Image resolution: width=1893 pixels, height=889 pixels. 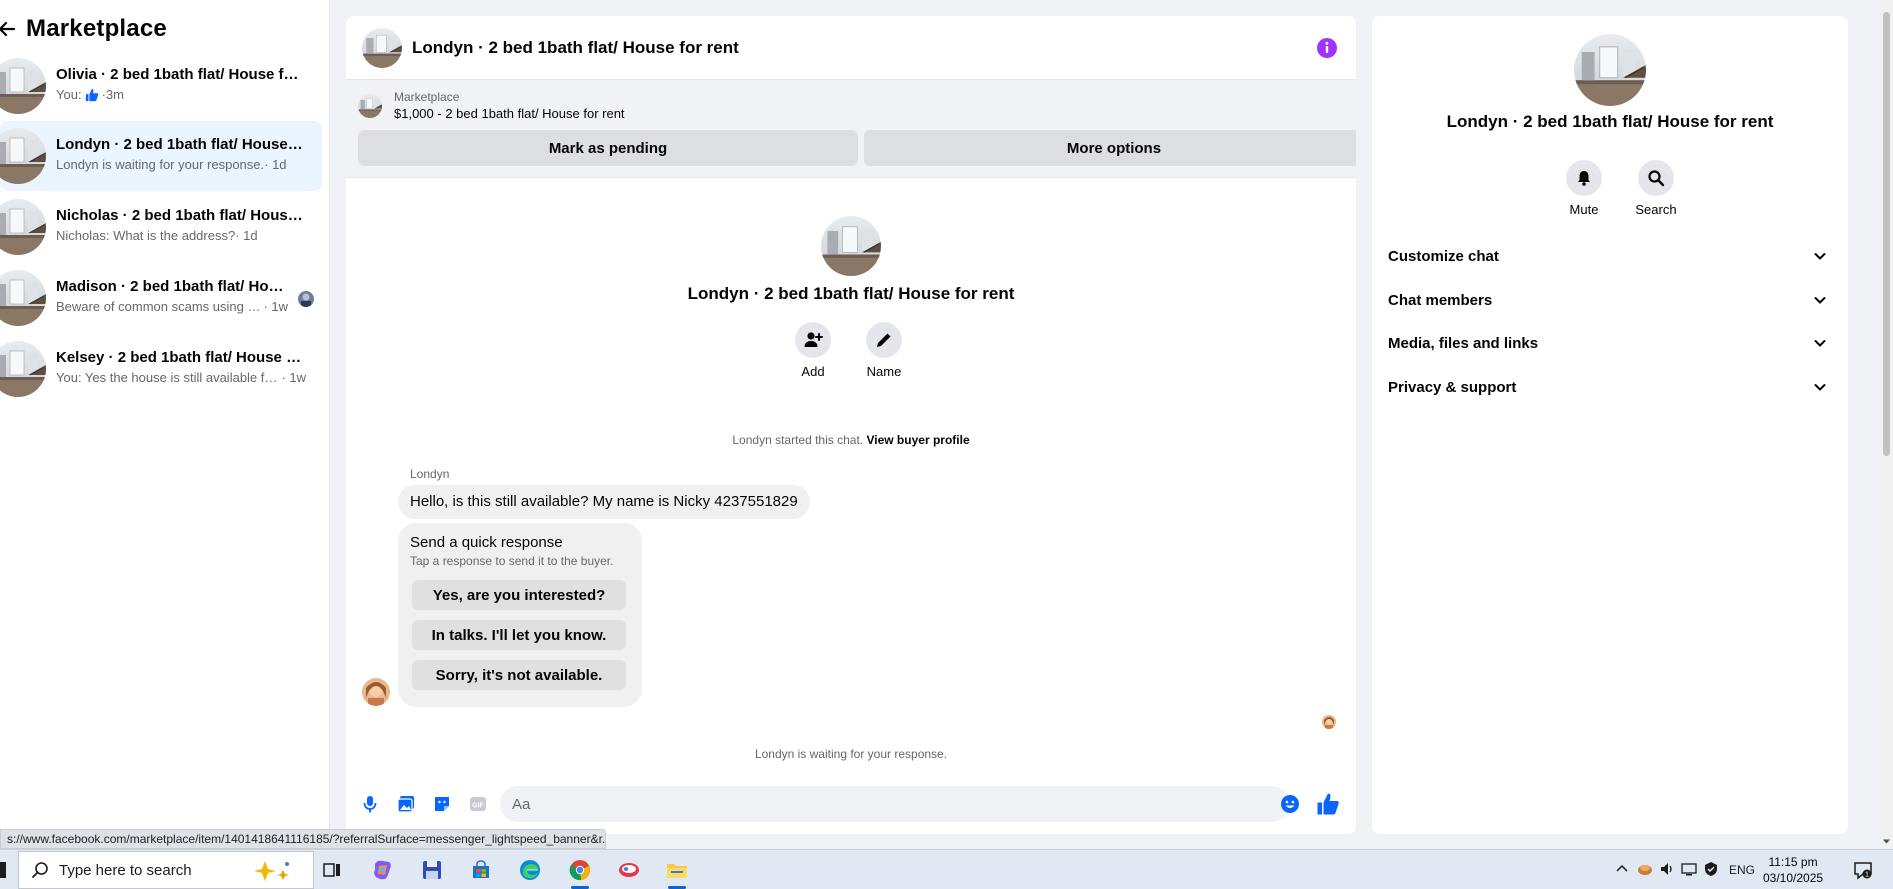 What do you see at coordinates (1610, 256) in the screenshot?
I see `customize-chat-section: Customize chat` at bounding box center [1610, 256].